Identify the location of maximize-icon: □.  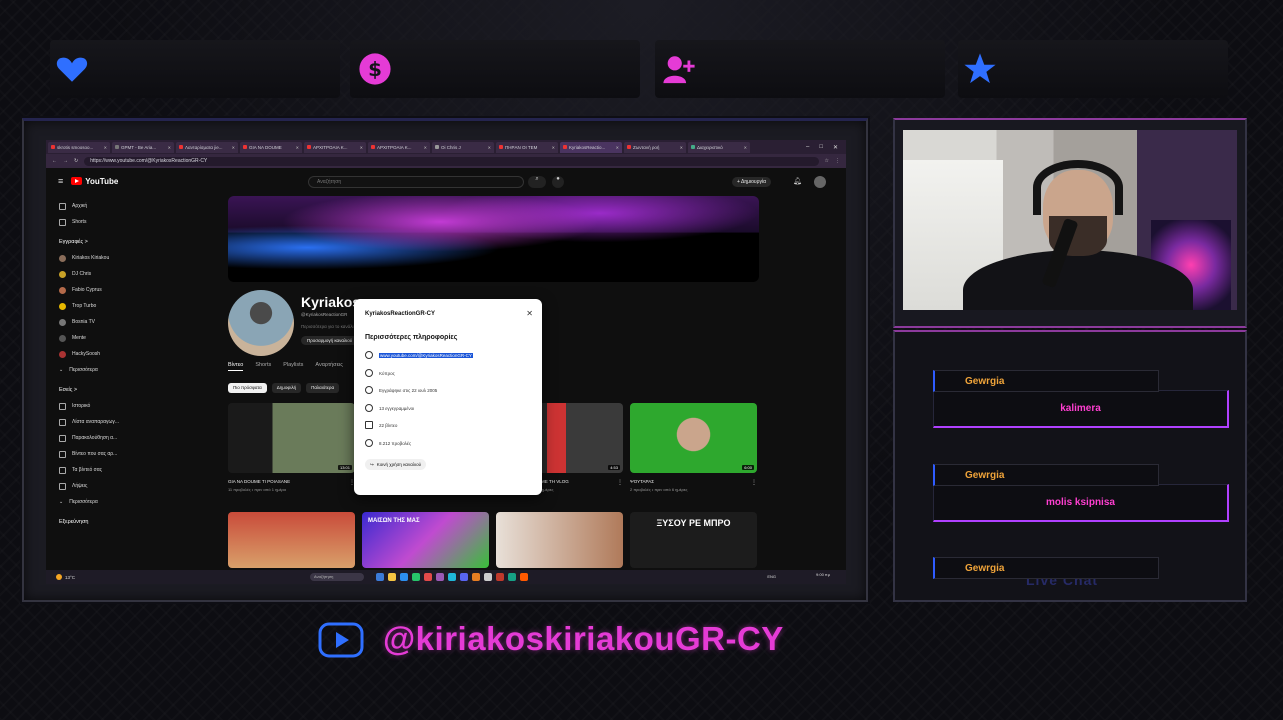
(821, 147).